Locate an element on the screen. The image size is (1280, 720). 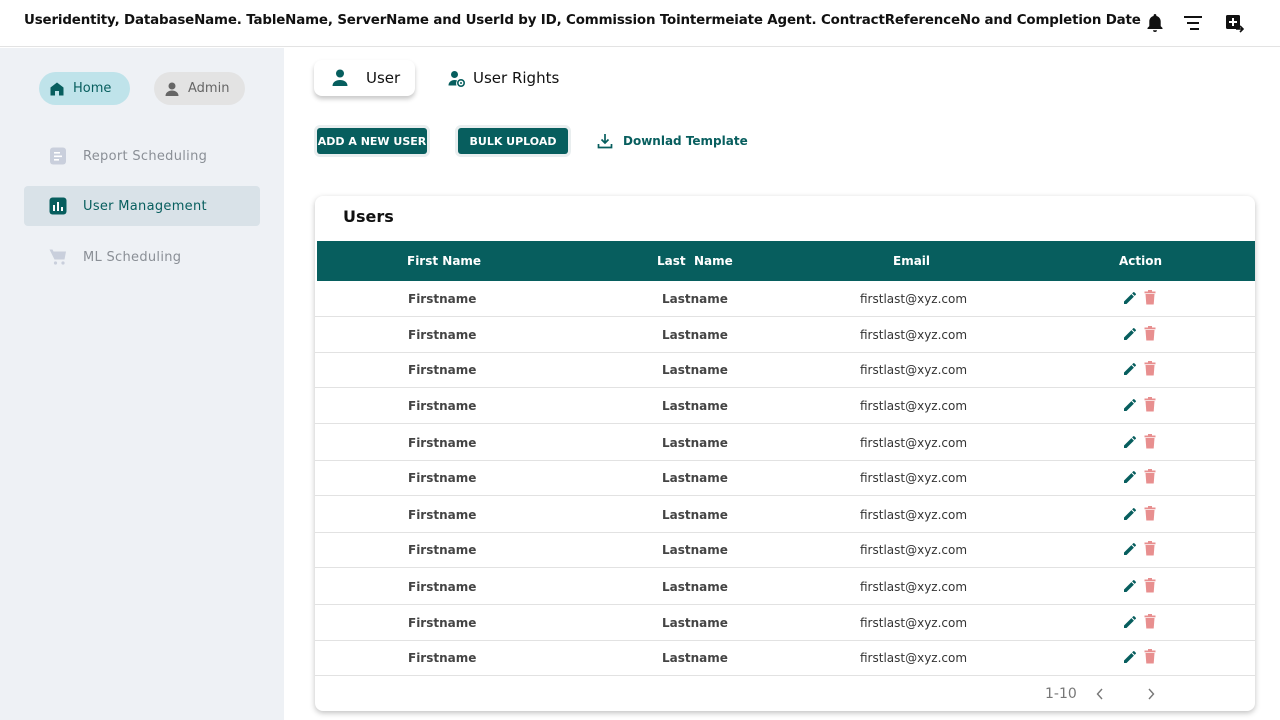
tab-user: User is located at coordinates (364, 78).